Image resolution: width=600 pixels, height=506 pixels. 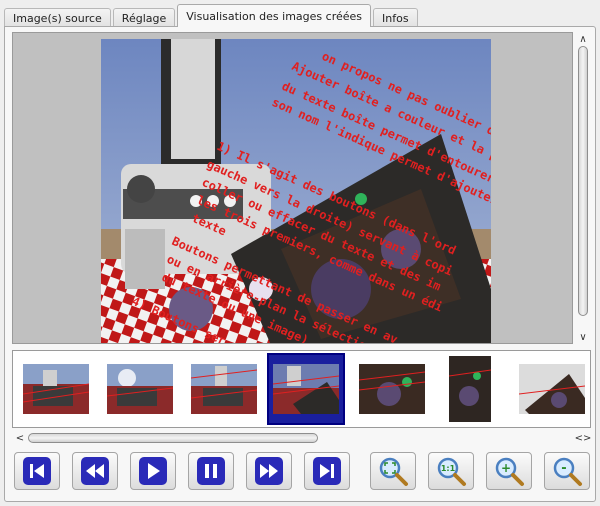 I want to click on play-icon, so click(x=153, y=471).